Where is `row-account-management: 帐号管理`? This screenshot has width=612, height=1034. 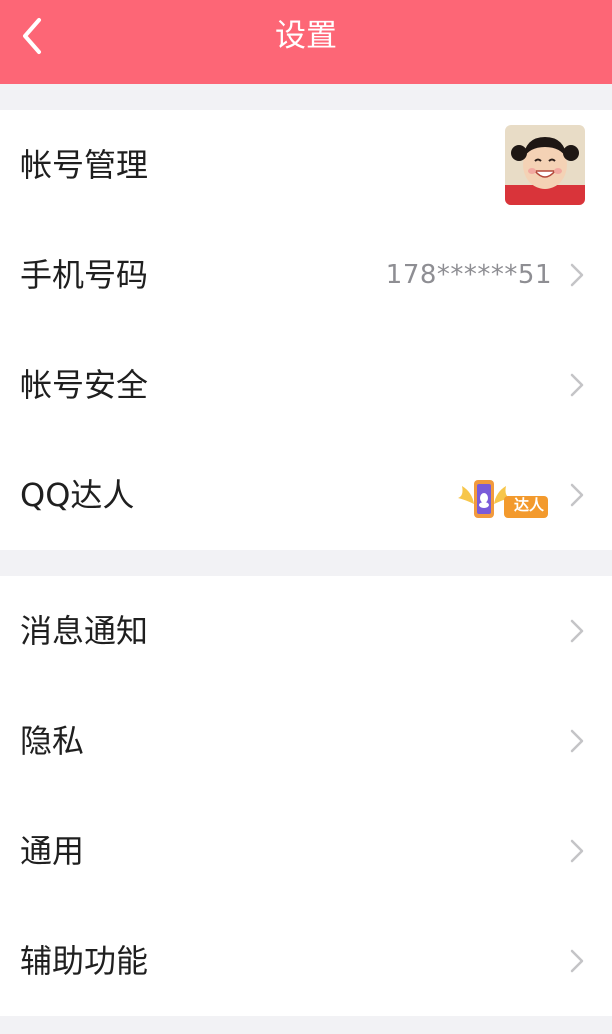
row-account-management: 帐号管理 is located at coordinates (306, 165).